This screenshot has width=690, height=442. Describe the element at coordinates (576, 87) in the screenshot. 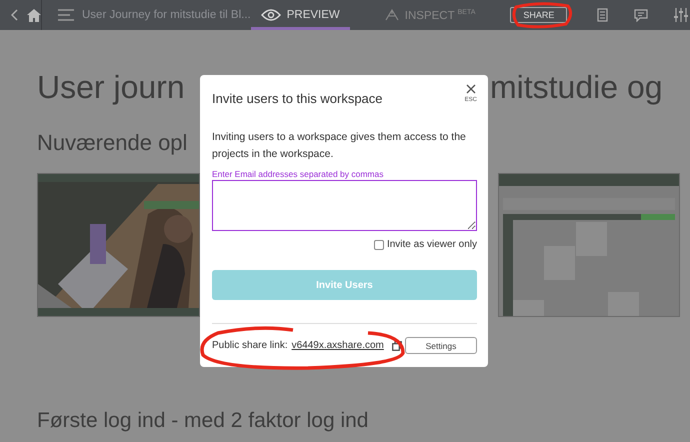

I see `page-heading: mitstudie og` at that location.